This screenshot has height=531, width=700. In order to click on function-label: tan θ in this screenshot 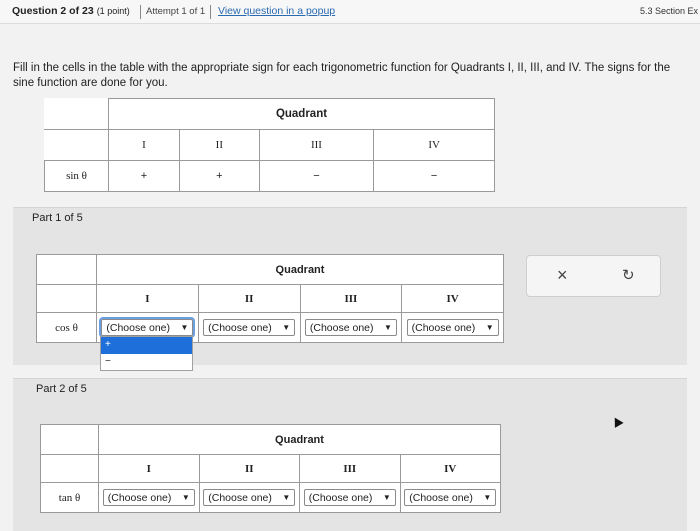, I will do `click(69, 497)`.